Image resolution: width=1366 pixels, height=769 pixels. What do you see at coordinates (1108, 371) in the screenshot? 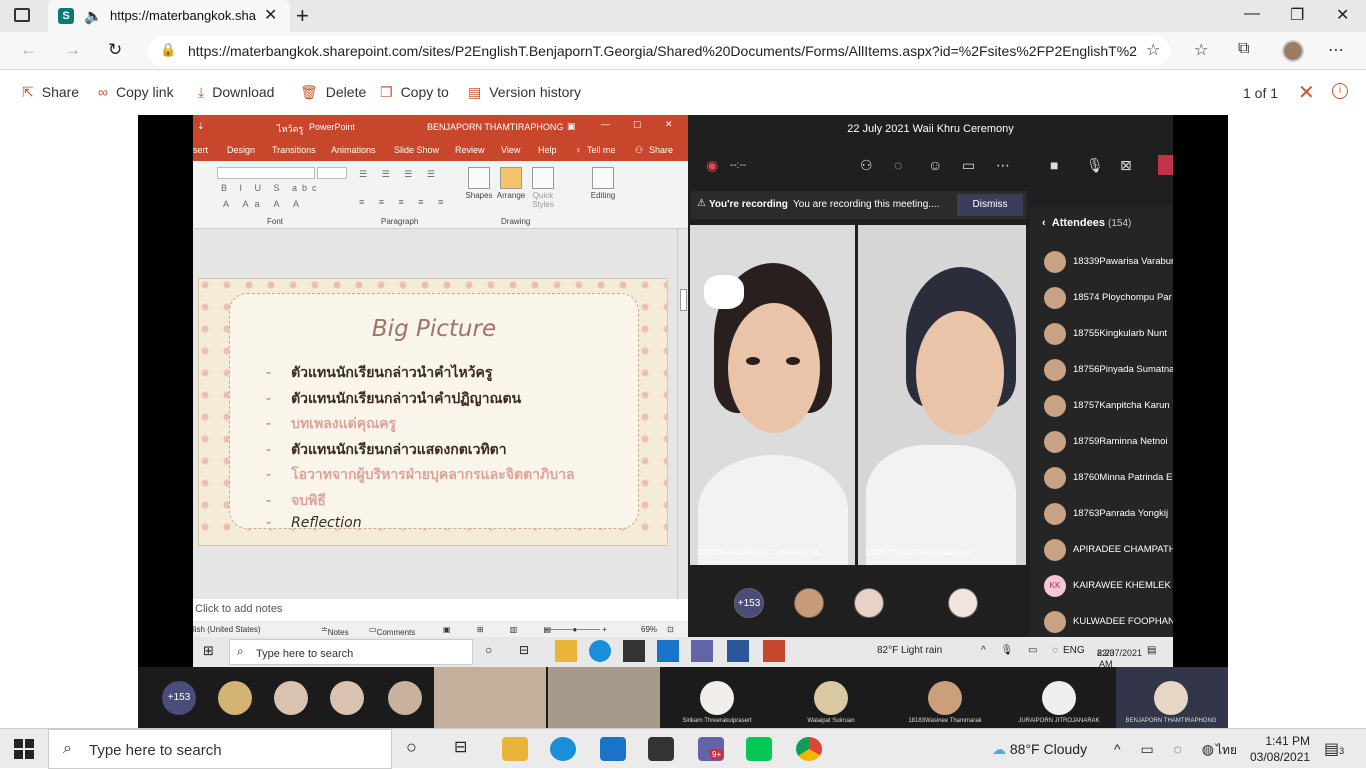
I see `attendee-item: 18756Pinyada Sumatna` at bounding box center [1108, 371].